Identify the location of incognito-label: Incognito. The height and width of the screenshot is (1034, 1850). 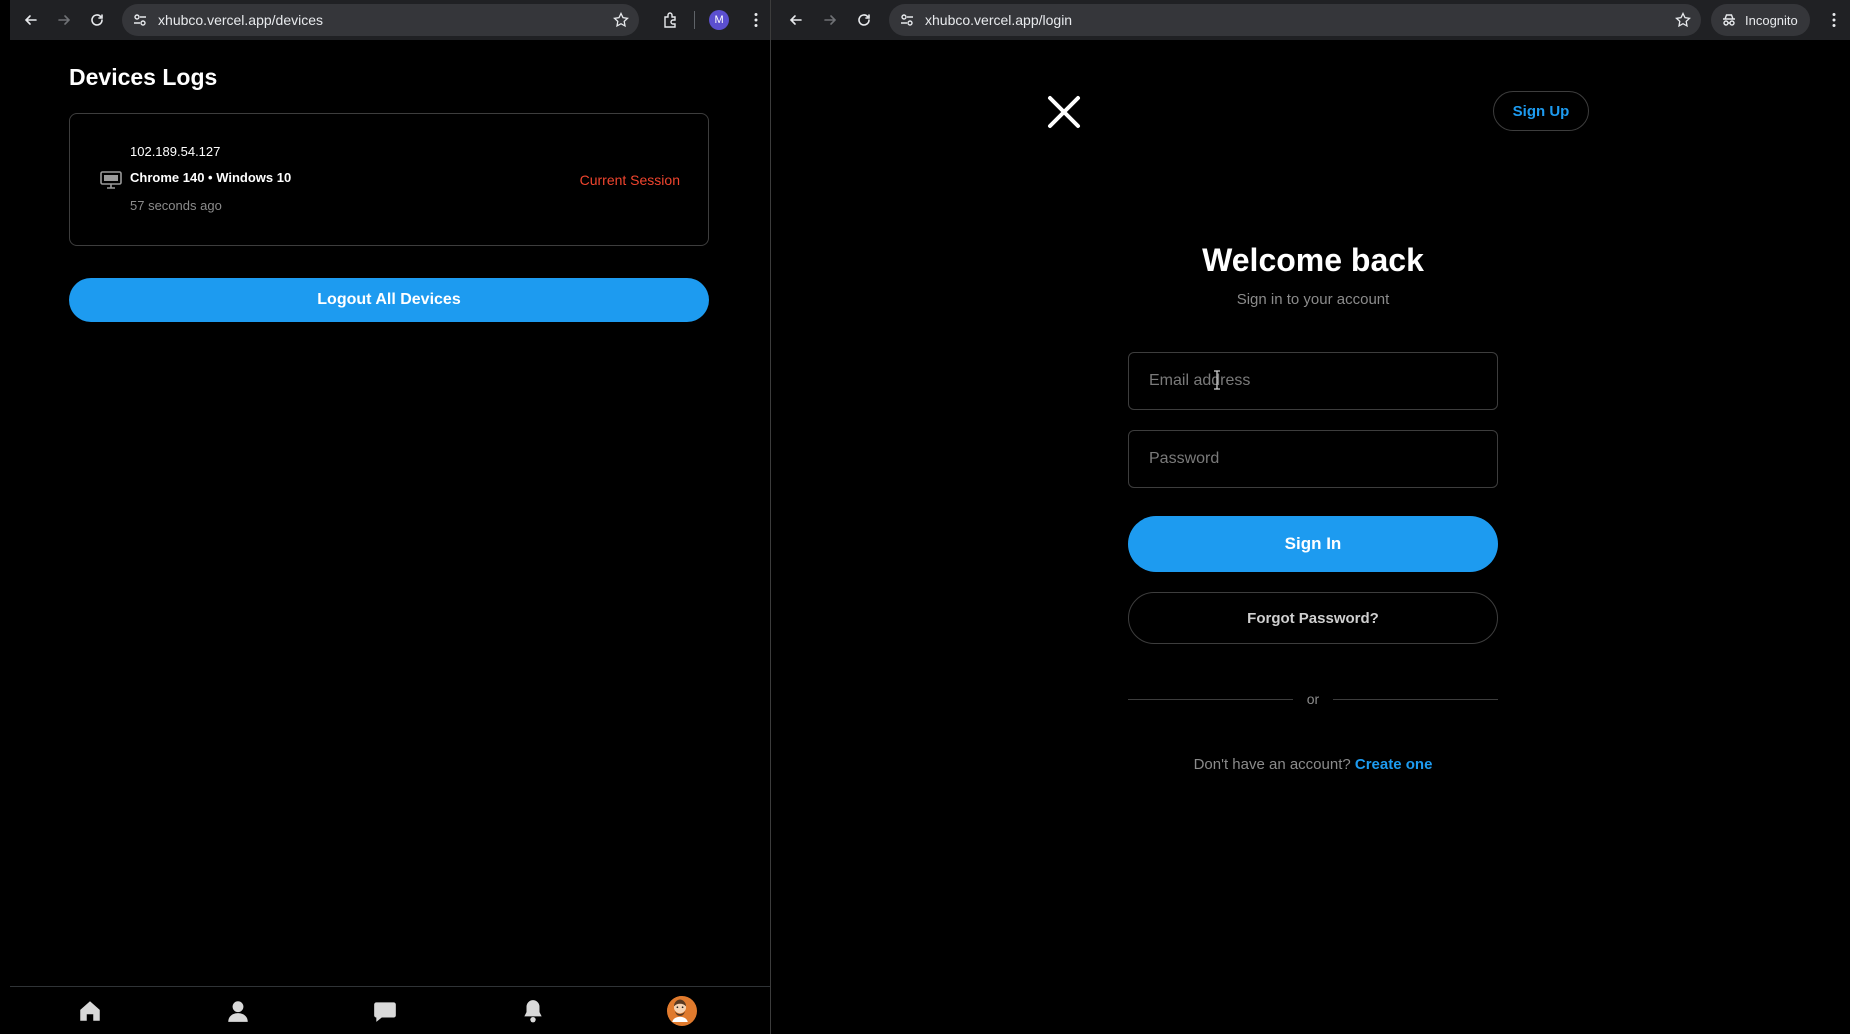
(1771, 20).